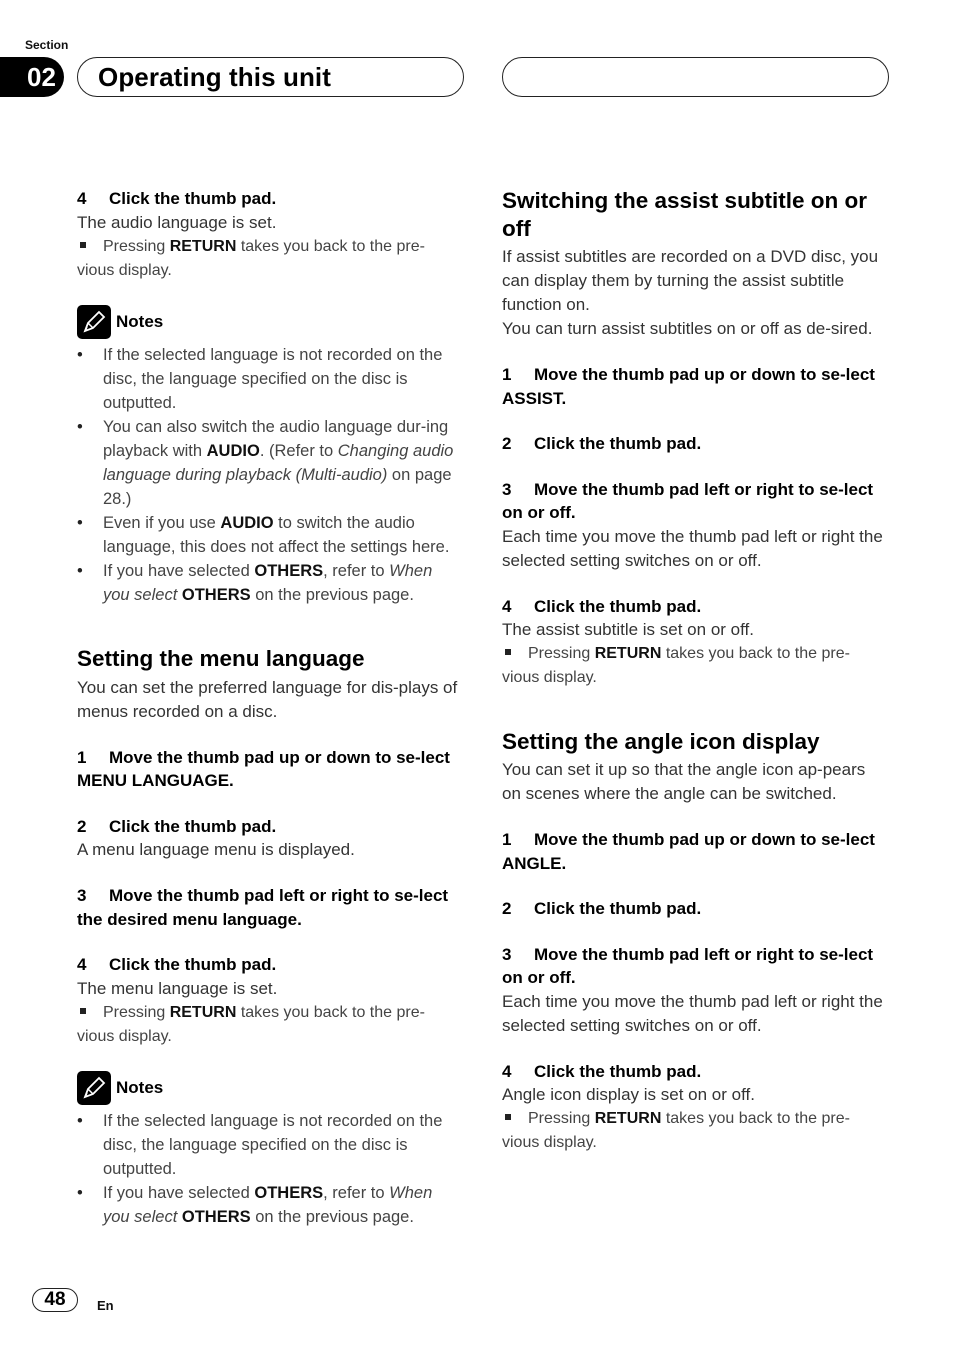 This screenshot has height=1352, width=954. I want to click on step-result: Angle icon display is set on or off., so click(628, 1094).